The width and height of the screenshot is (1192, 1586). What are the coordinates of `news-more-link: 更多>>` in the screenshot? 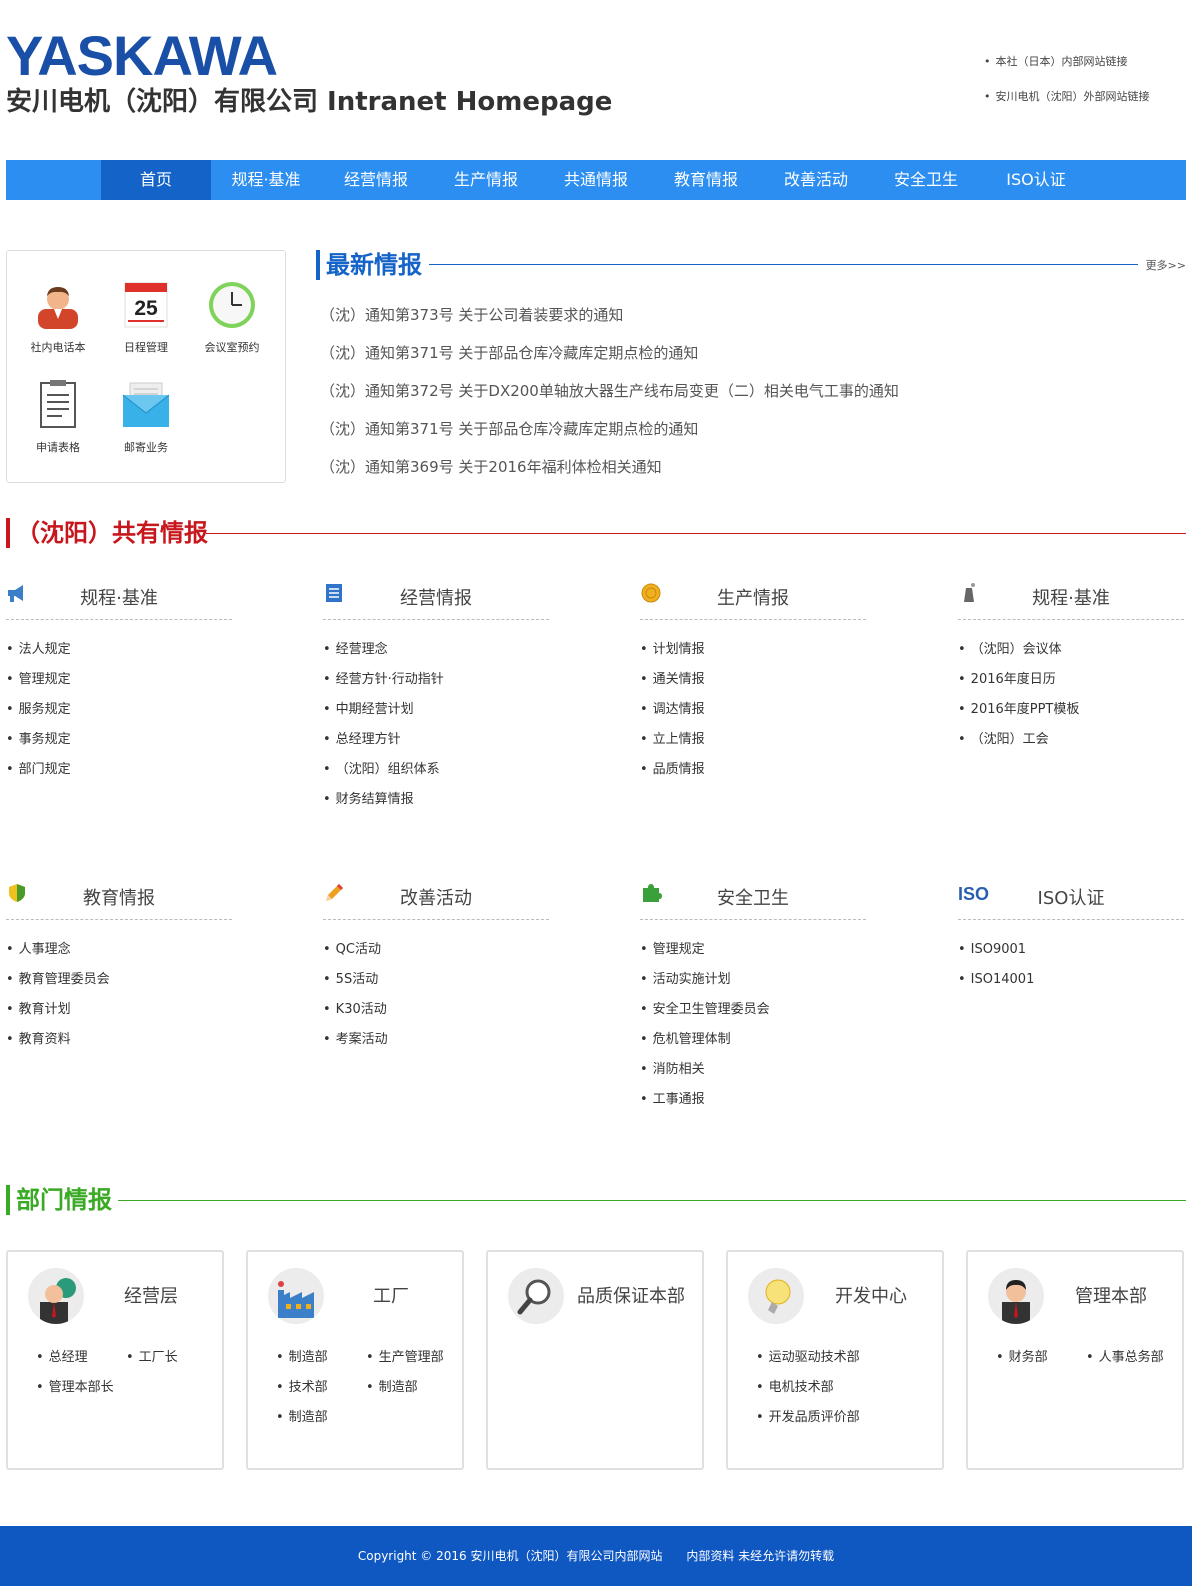 It's located at (1166, 265).